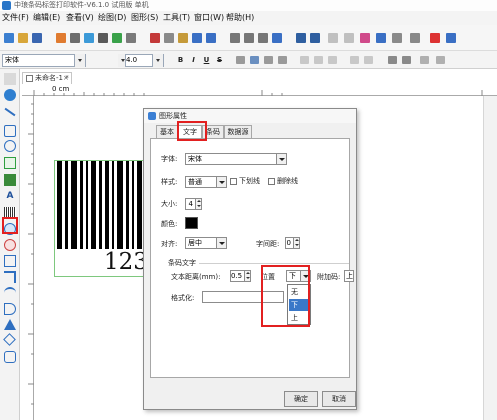  What do you see at coordinates (75, 38) in the screenshot?
I see `print-icon` at bounding box center [75, 38].